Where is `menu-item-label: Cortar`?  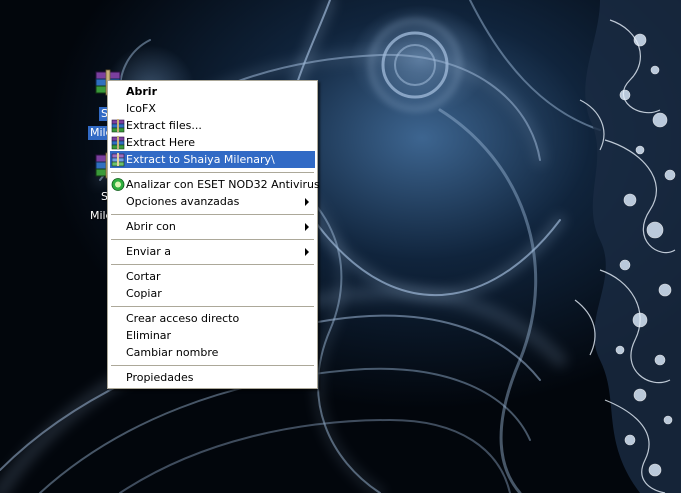 menu-item-label: Cortar is located at coordinates (143, 276).